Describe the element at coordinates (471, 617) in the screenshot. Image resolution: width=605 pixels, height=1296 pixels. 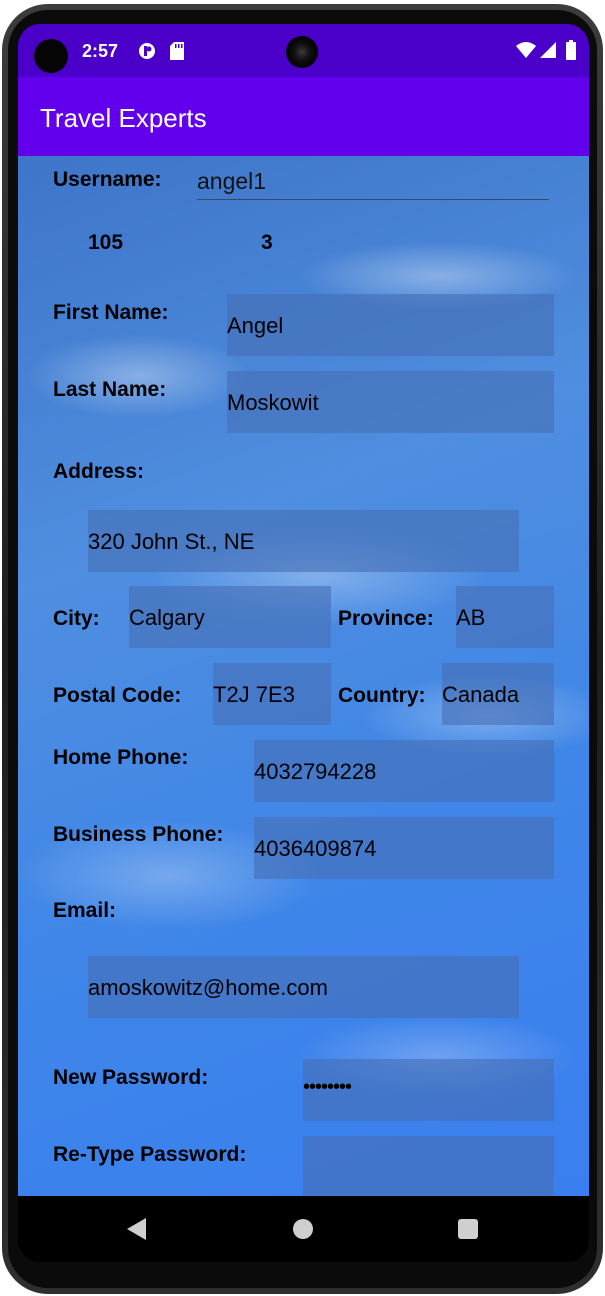
I see `province-value: AB` at that location.